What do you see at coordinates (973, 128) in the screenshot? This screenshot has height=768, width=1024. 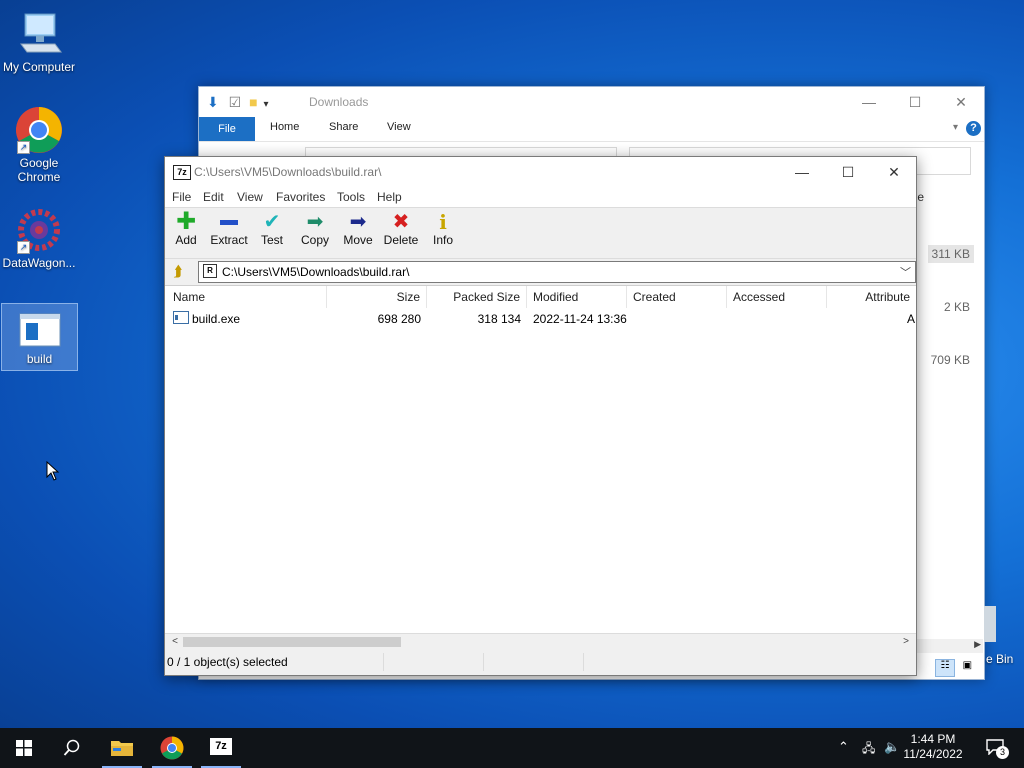 I see `help-icon: ?` at bounding box center [973, 128].